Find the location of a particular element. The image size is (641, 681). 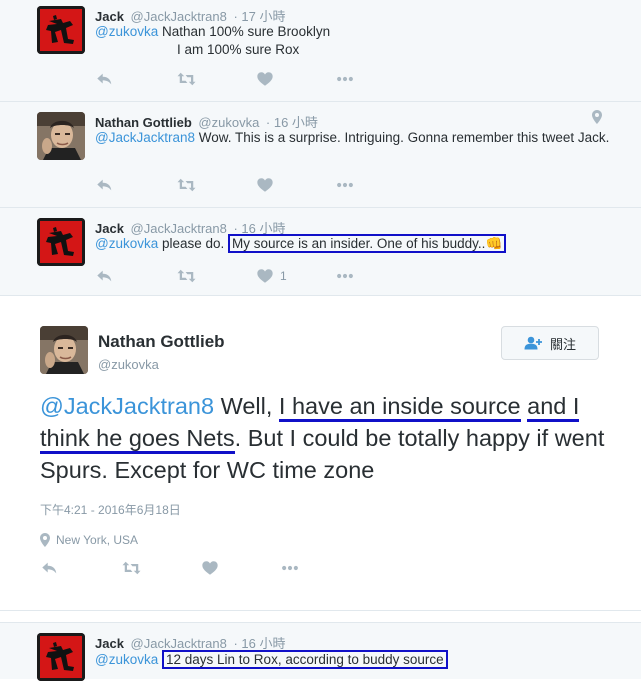

like-count: 1 is located at coordinates (283, 276).